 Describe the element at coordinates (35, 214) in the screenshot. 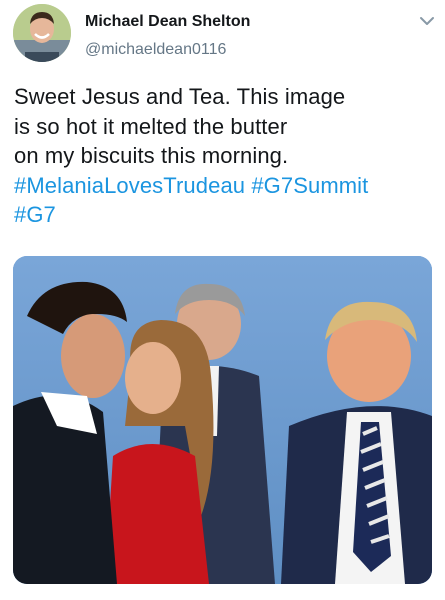

I see `hashtag-link: #G7` at that location.